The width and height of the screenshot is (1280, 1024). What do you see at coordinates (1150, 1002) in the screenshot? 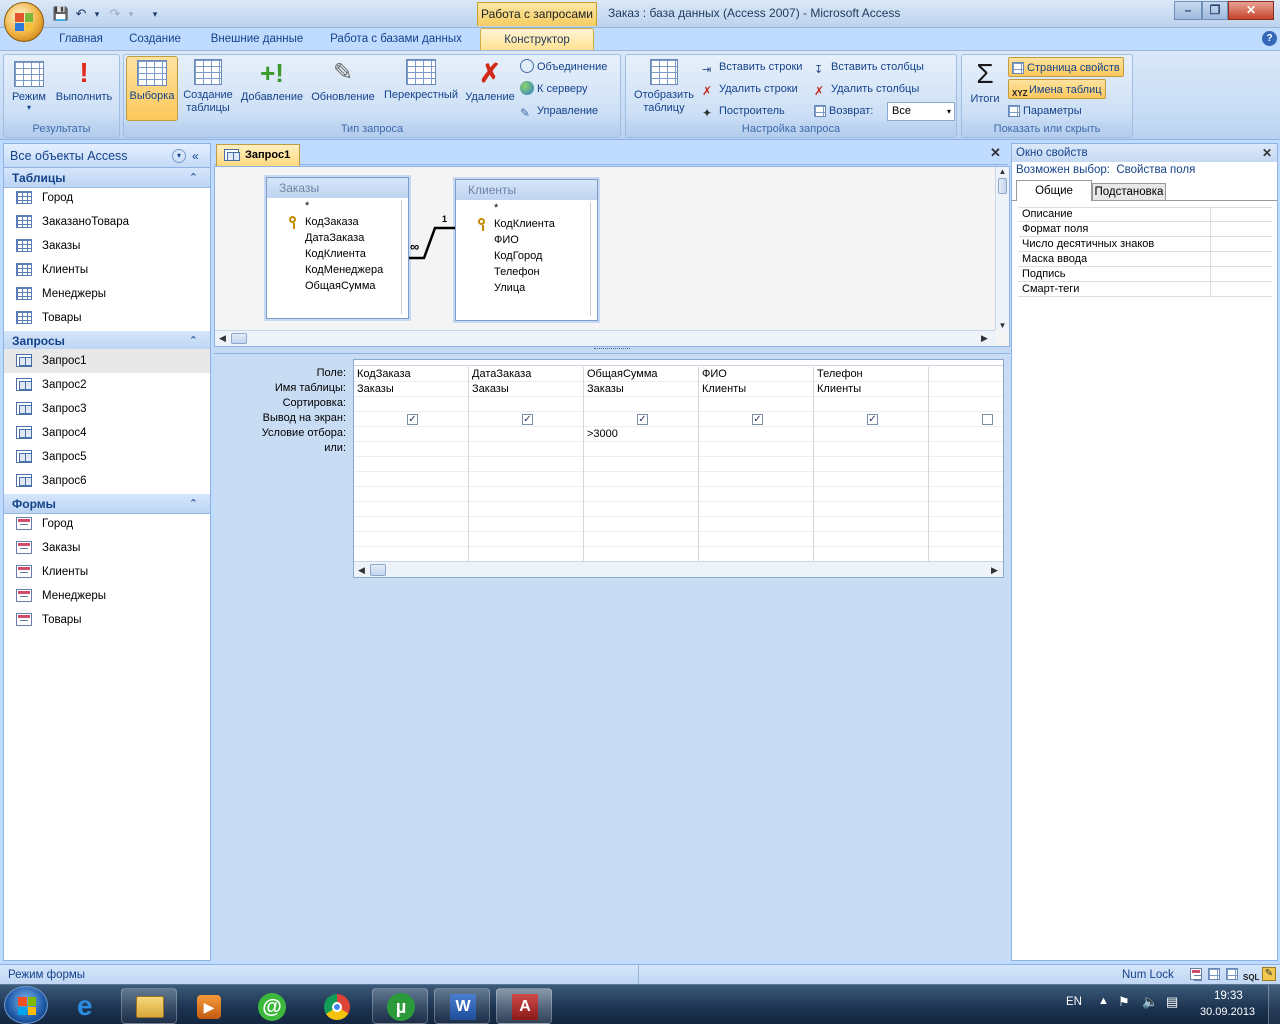
I see `volume-icon: 🔈` at bounding box center [1150, 1002].